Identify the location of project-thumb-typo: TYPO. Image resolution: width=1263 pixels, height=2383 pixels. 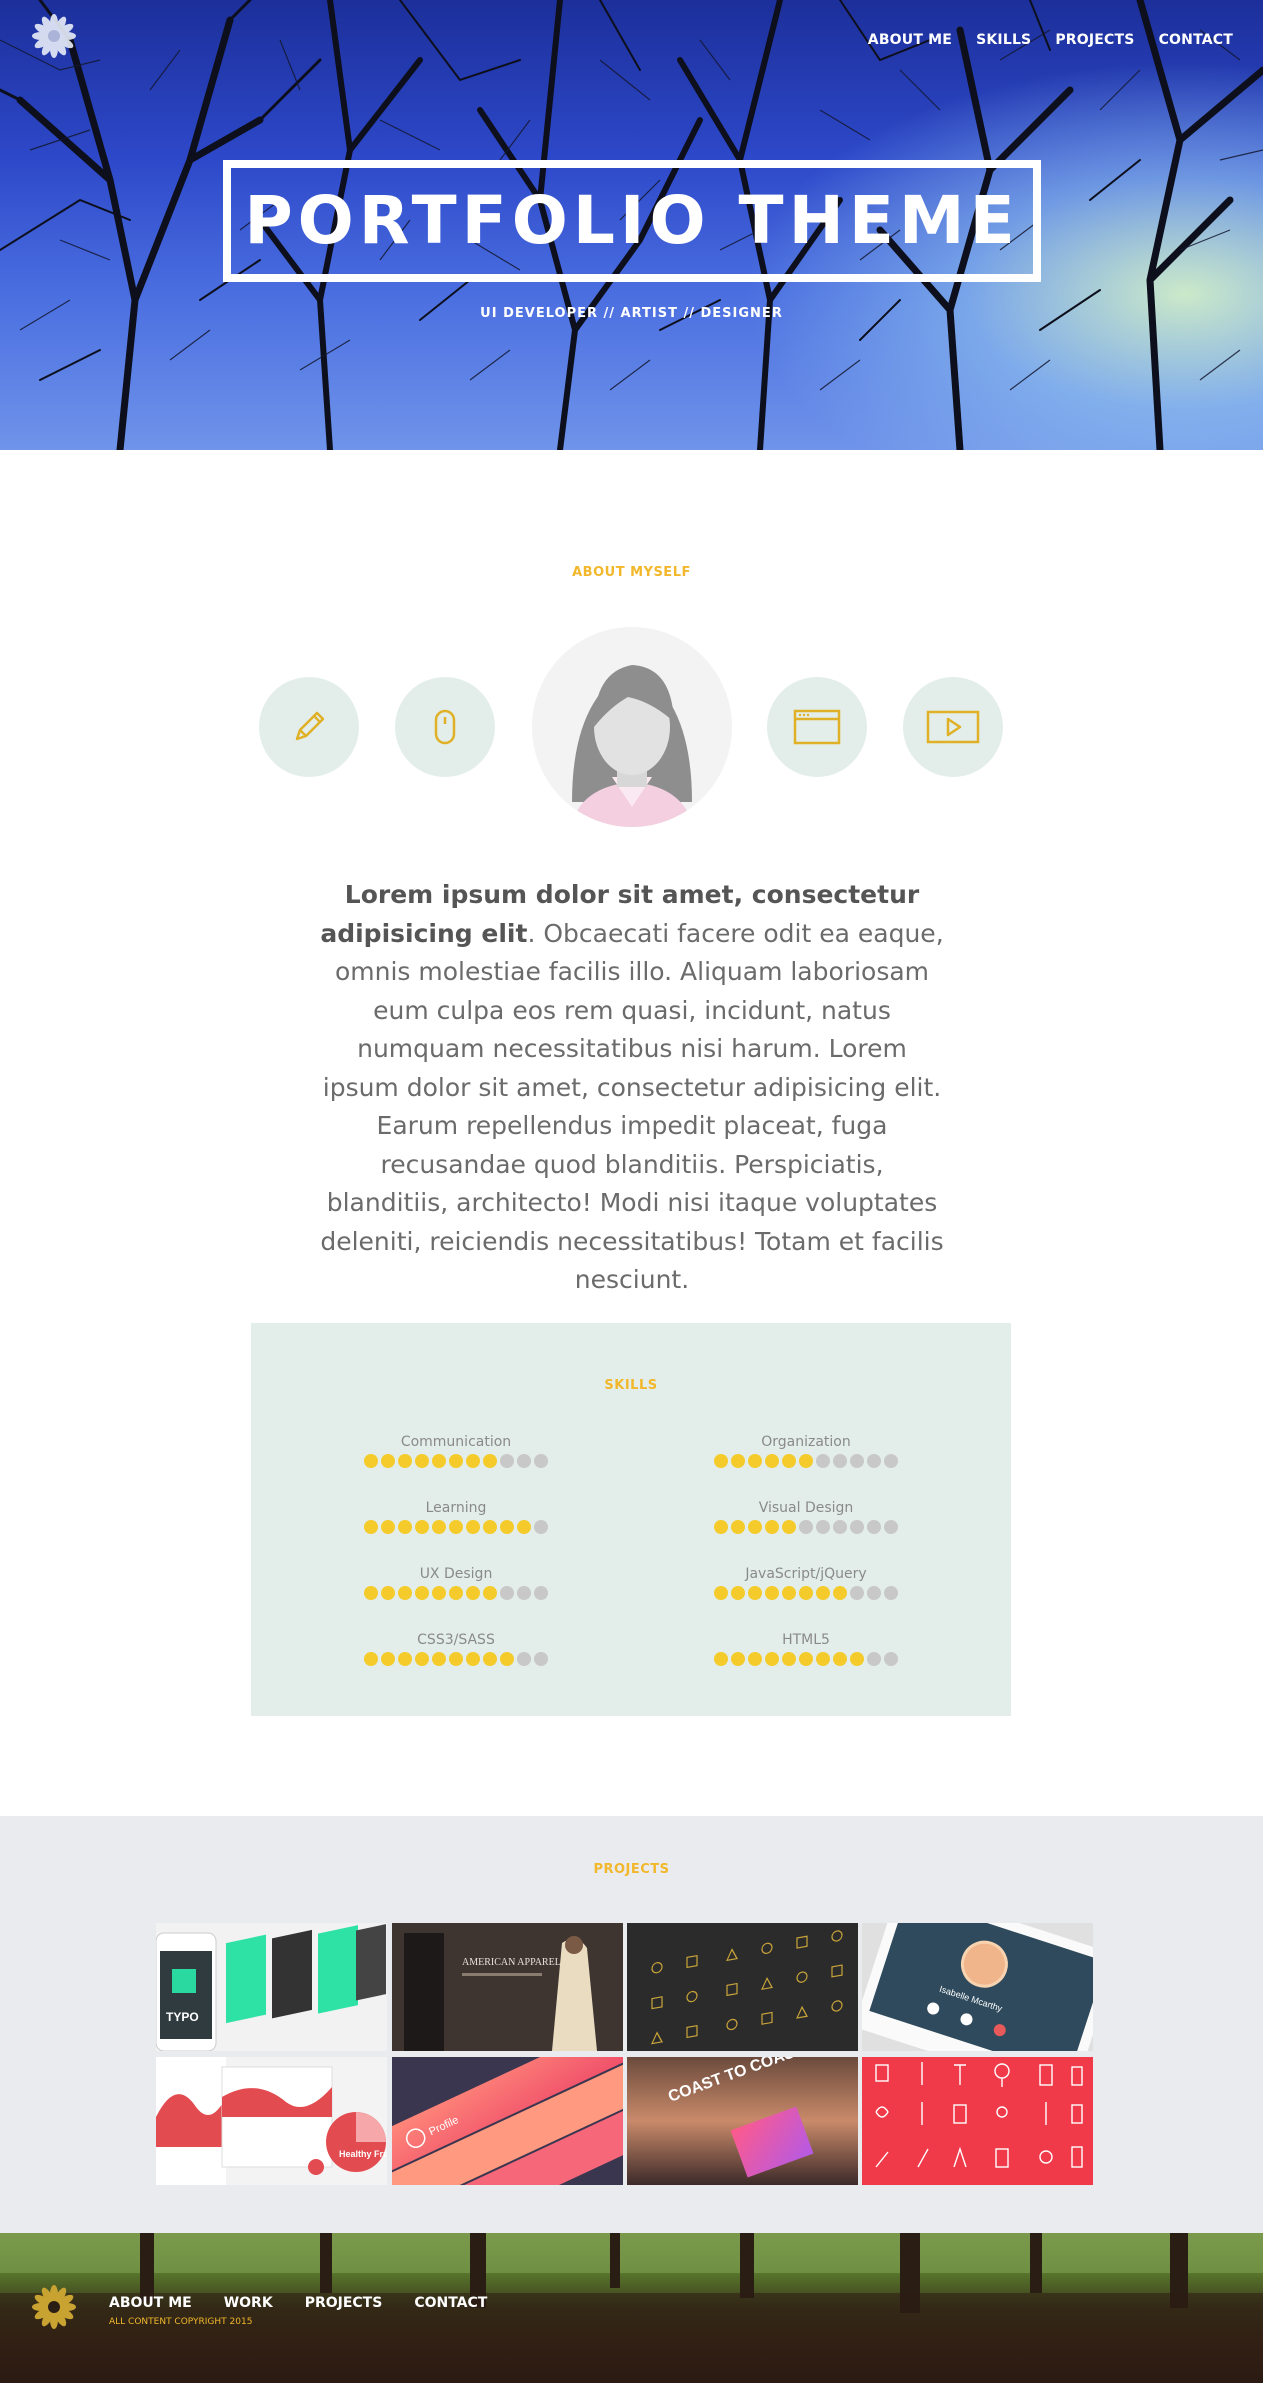
(271, 1987).